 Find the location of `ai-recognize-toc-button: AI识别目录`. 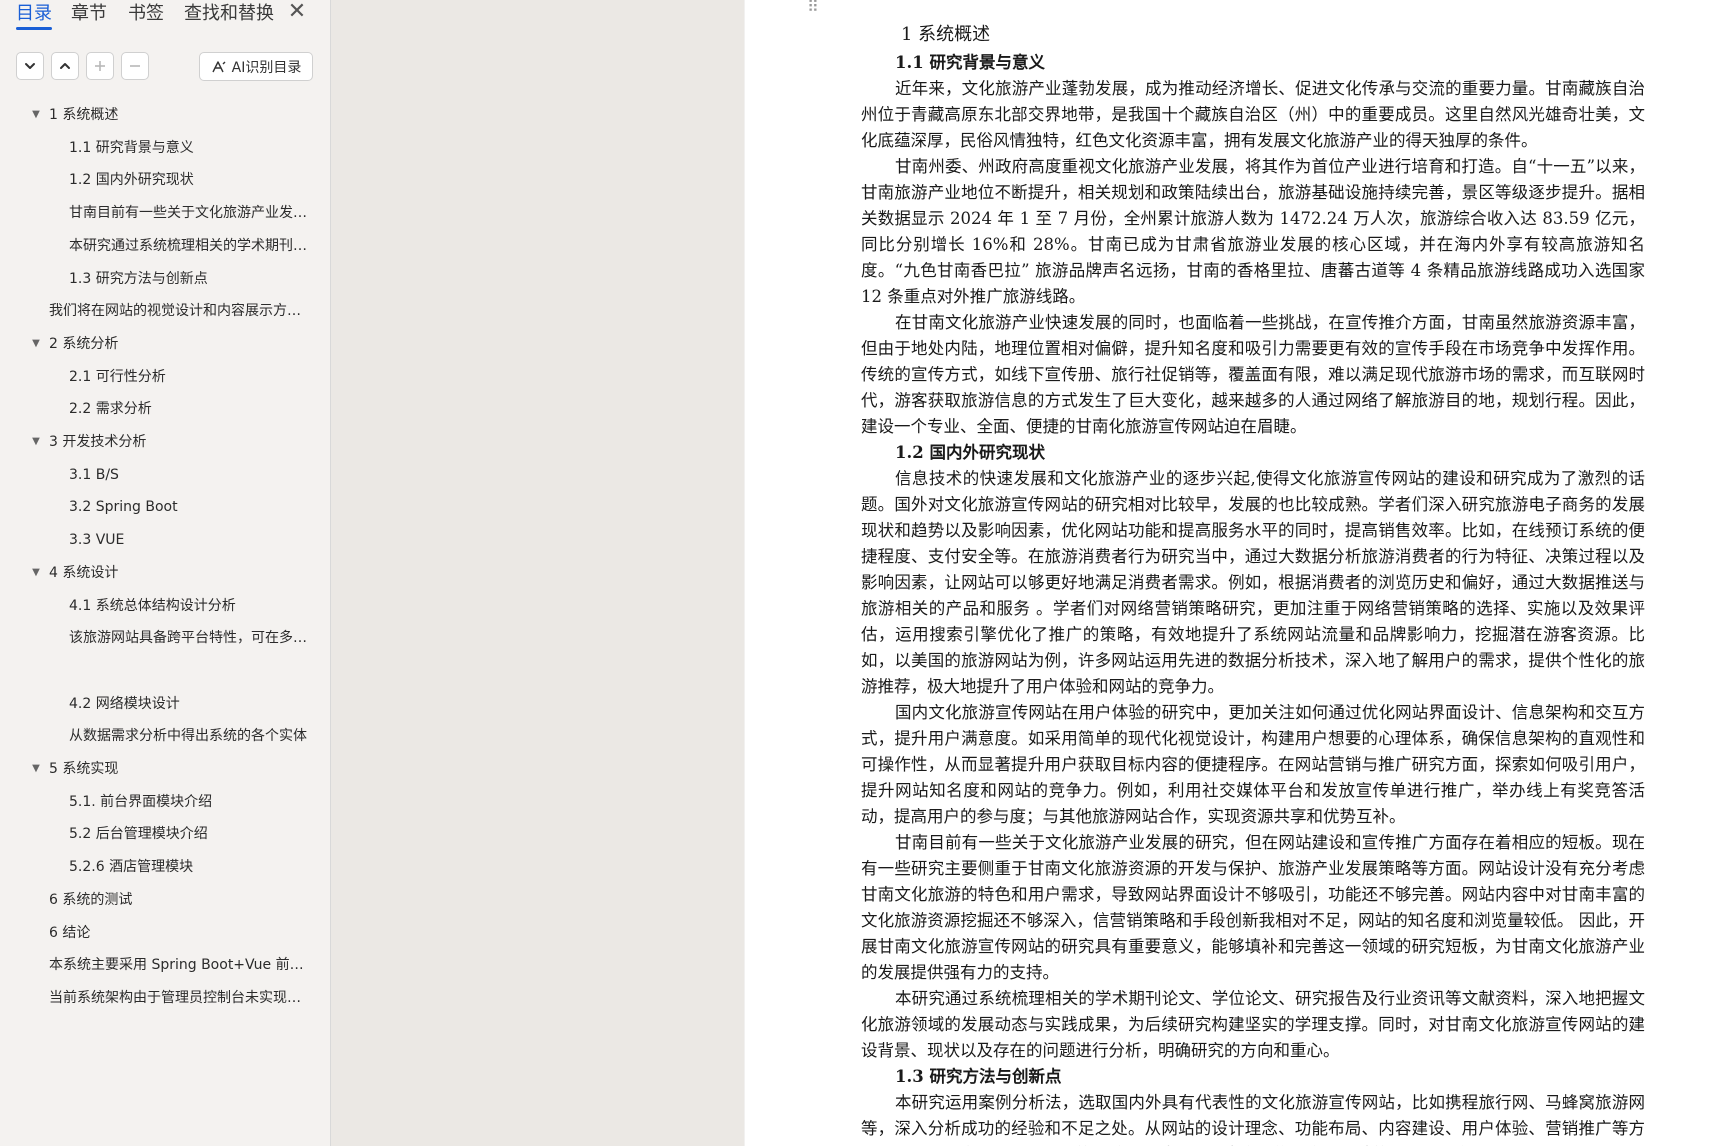

ai-recognize-toc-button: AI识别目录 is located at coordinates (256, 66).